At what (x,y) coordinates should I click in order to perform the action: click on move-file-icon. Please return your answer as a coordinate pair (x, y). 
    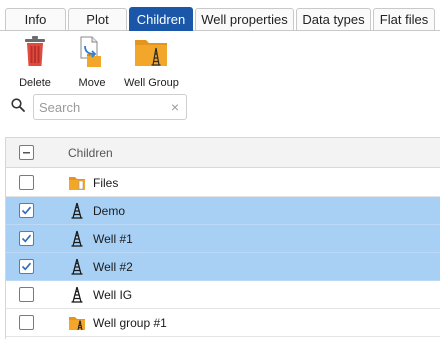
    Looking at the image, I should click on (92, 53).